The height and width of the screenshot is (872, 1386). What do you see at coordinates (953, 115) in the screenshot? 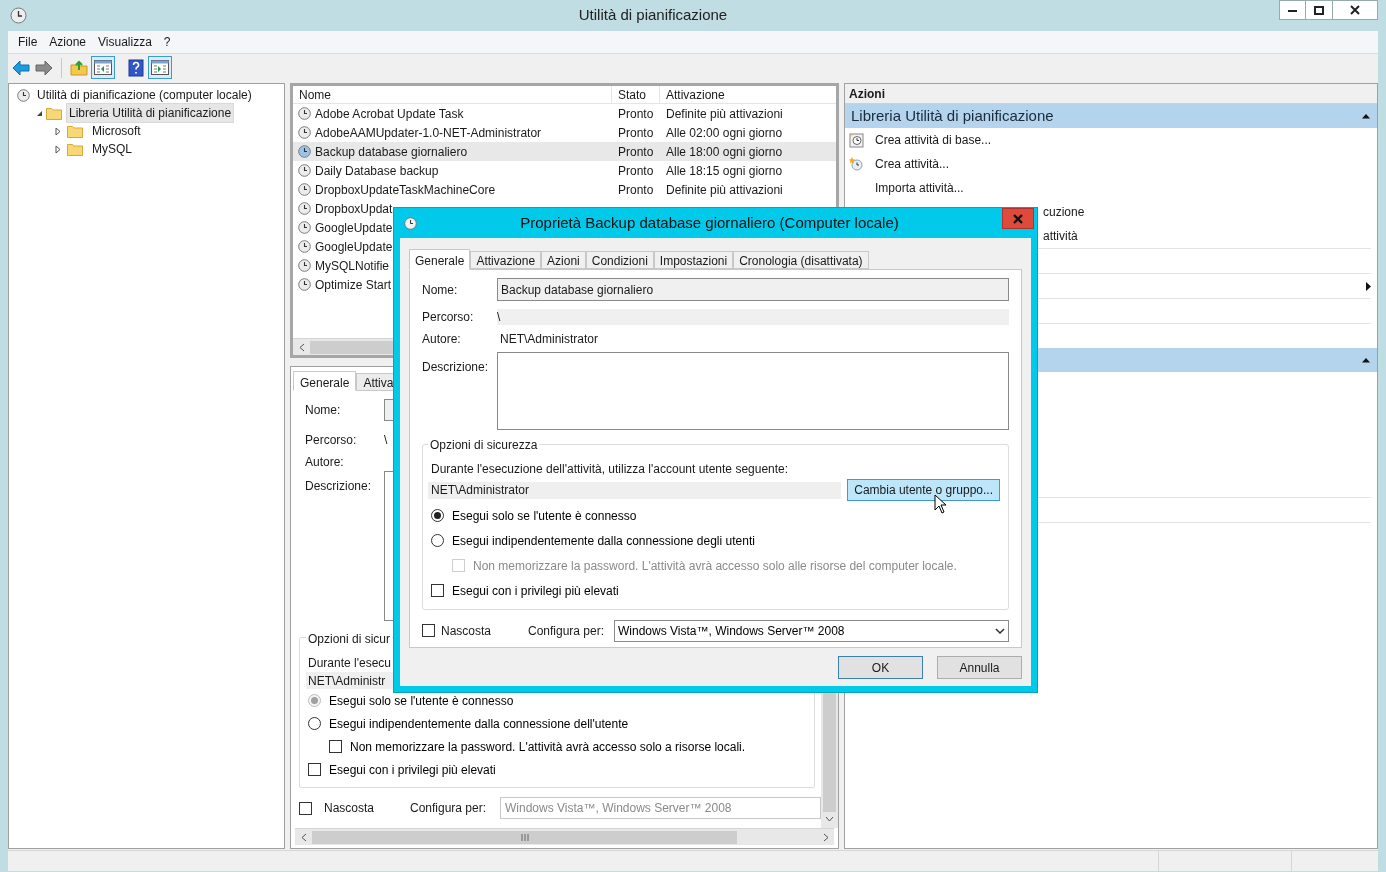
I see `section-title: Libreria Utilità di pianificazione` at bounding box center [953, 115].